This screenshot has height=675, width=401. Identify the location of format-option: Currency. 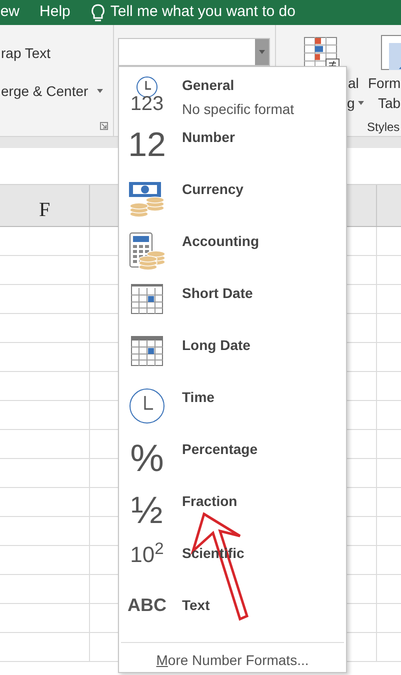
(232, 200).